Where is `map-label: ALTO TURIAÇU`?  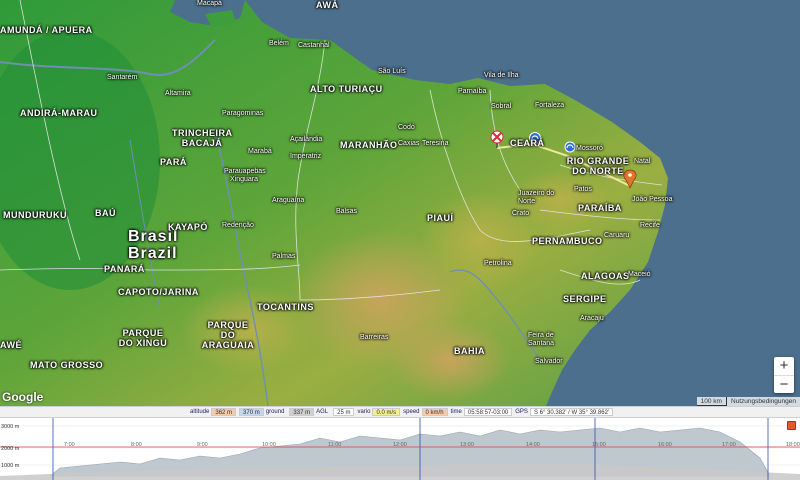 map-label: ALTO TURIAÇU is located at coordinates (346, 89).